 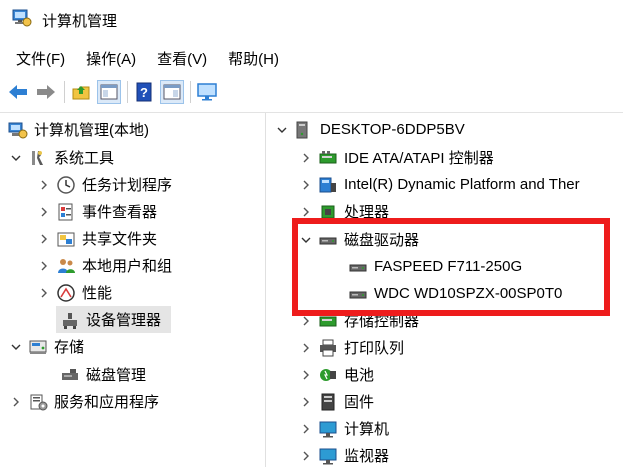 I want to click on device-label: IDE ATA/ATAPI 控制器, so click(x=419, y=158).